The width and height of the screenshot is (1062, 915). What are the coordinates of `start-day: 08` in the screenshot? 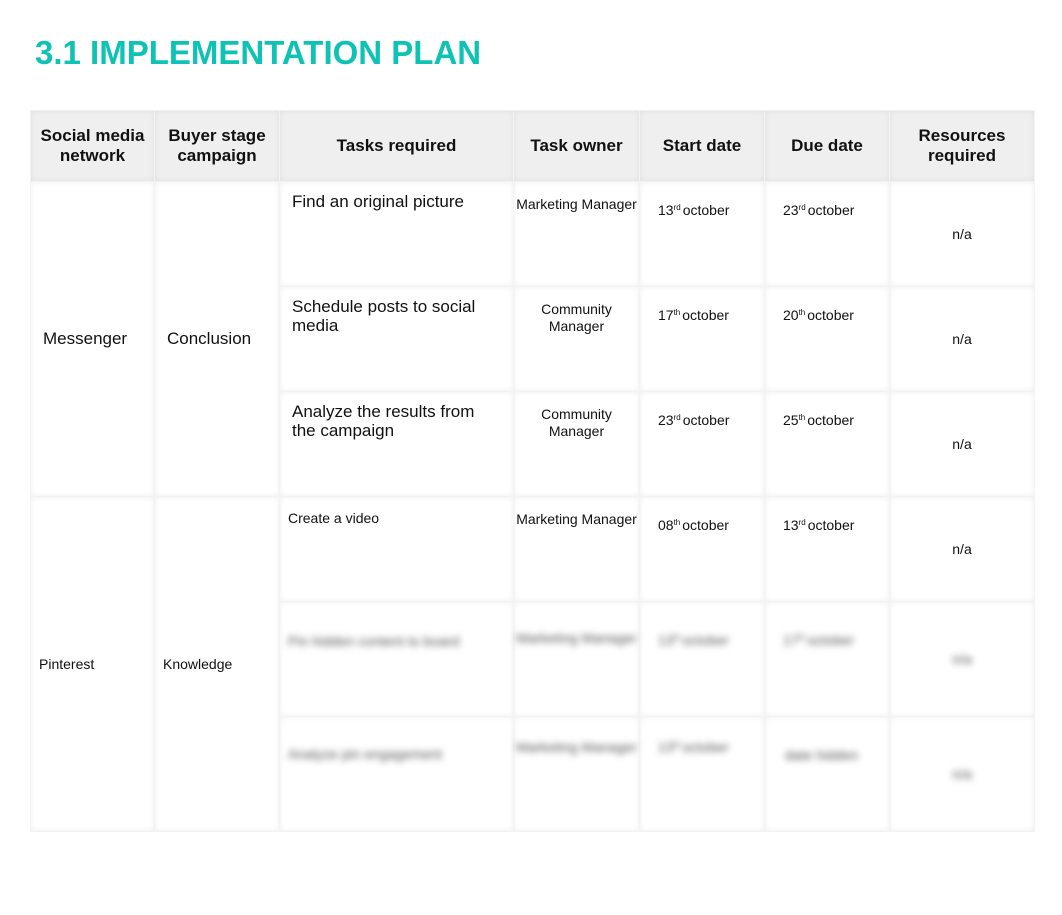 It's located at (666, 525).